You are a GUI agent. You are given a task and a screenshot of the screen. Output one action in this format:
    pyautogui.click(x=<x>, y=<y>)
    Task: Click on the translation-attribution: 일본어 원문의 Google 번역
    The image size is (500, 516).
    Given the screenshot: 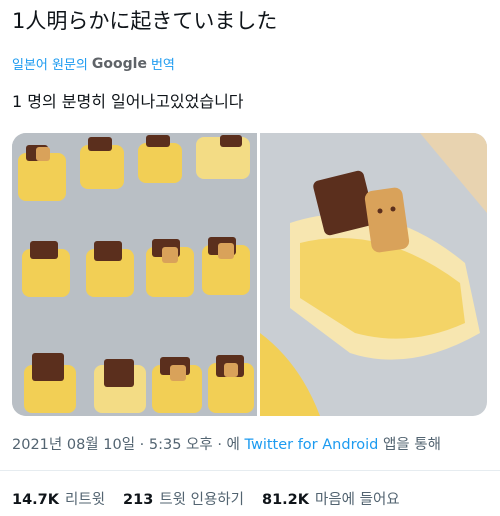 What is the action you would take?
    pyautogui.click(x=93, y=64)
    